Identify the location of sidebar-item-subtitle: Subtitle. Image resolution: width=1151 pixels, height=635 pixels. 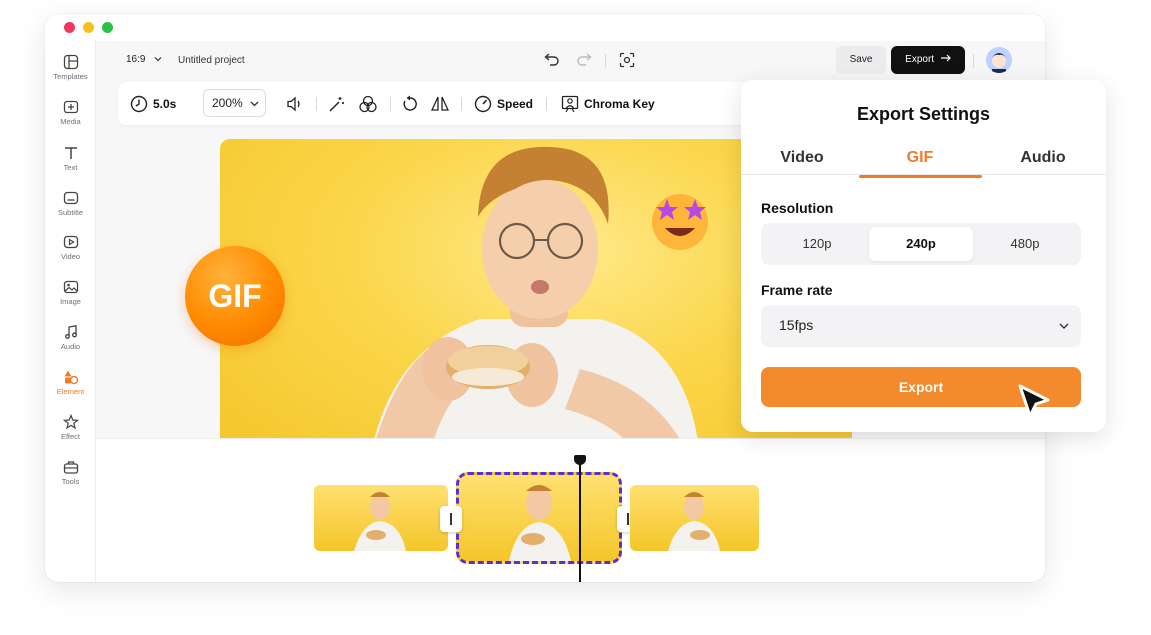
(70, 211).